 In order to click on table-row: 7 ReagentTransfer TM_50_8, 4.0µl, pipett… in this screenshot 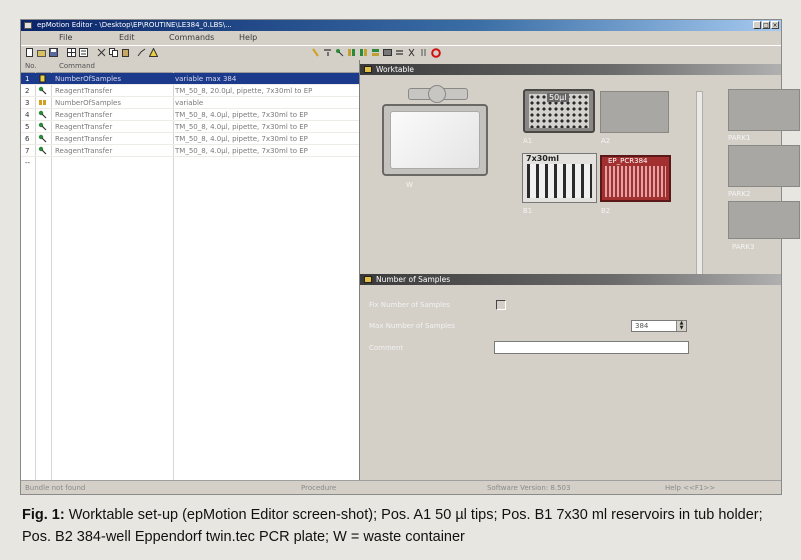, I will do `click(190, 151)`.